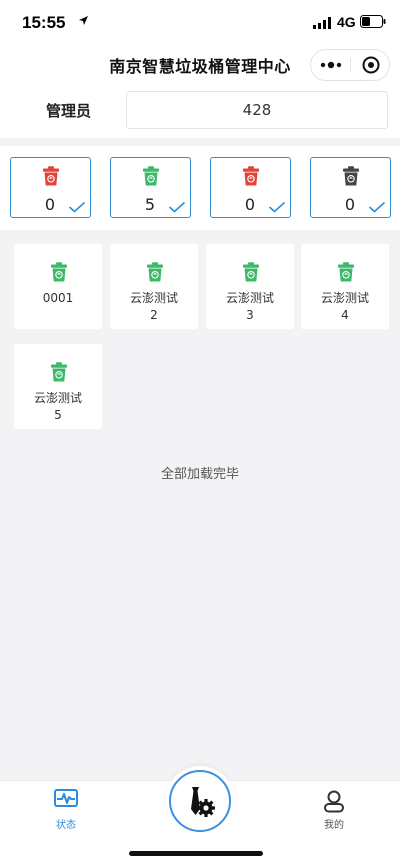  Describe the element at coordinates (373, 21) in the screenshot. I see `battery-icon` at that location.